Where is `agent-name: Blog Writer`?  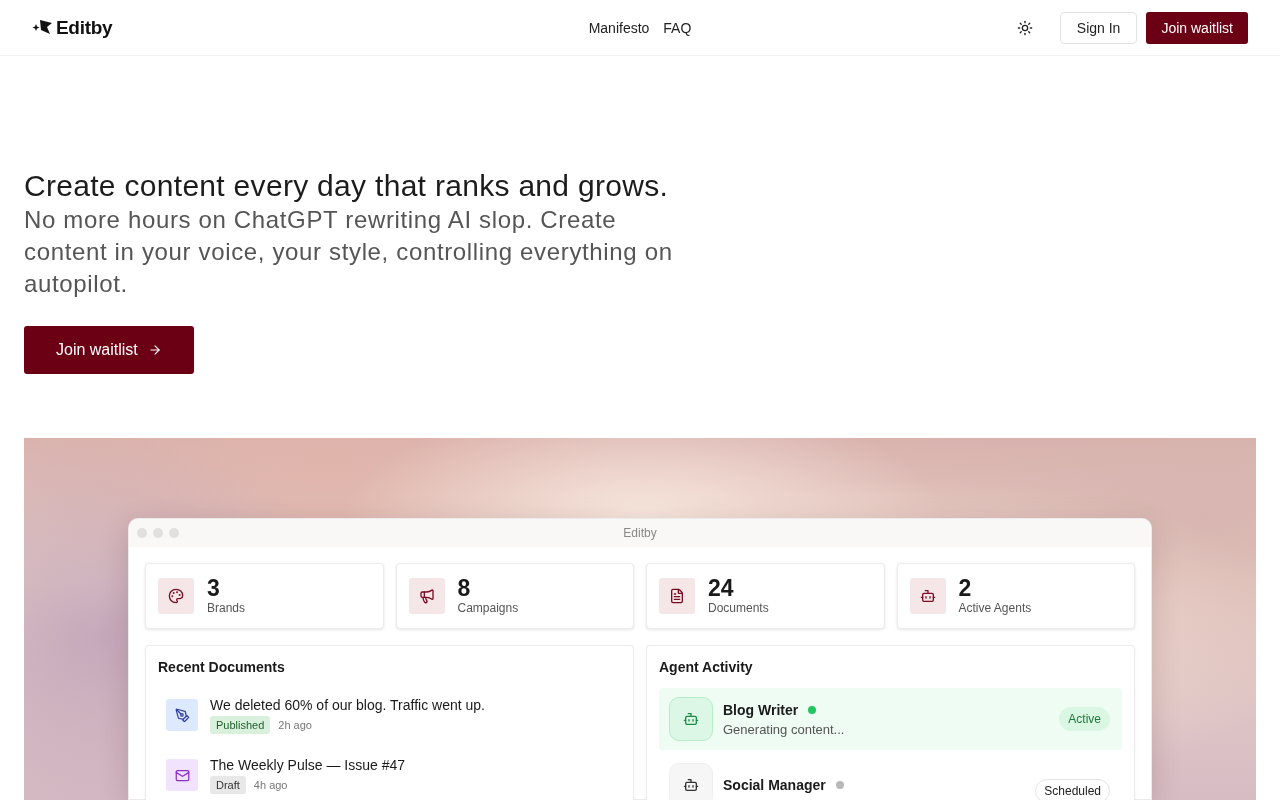 agent-name: Blog Writer is located at coordinates (761, 710).